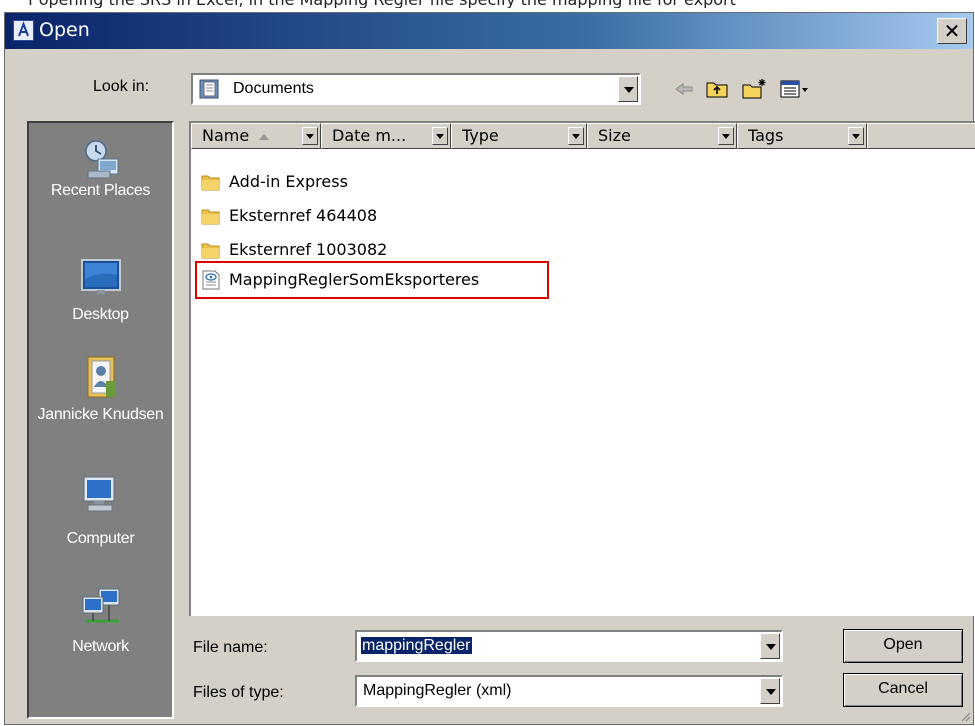 Image resolution: width=975 pixels, height=726 pixels. What do you see at coordinates (628, 89) in the screenshot?
I see `look-in-dropdown-button` at bounding box center [628, 89].